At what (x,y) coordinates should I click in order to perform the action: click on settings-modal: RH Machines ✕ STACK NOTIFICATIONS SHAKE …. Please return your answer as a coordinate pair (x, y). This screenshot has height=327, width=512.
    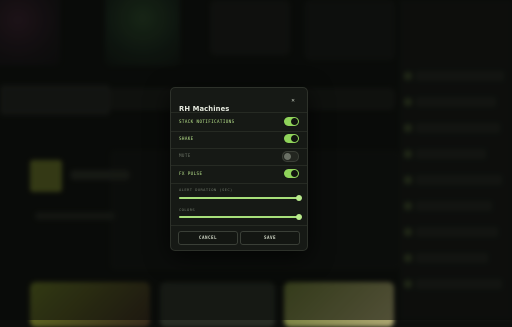
    Looking at the image, I should click on (239, 169).